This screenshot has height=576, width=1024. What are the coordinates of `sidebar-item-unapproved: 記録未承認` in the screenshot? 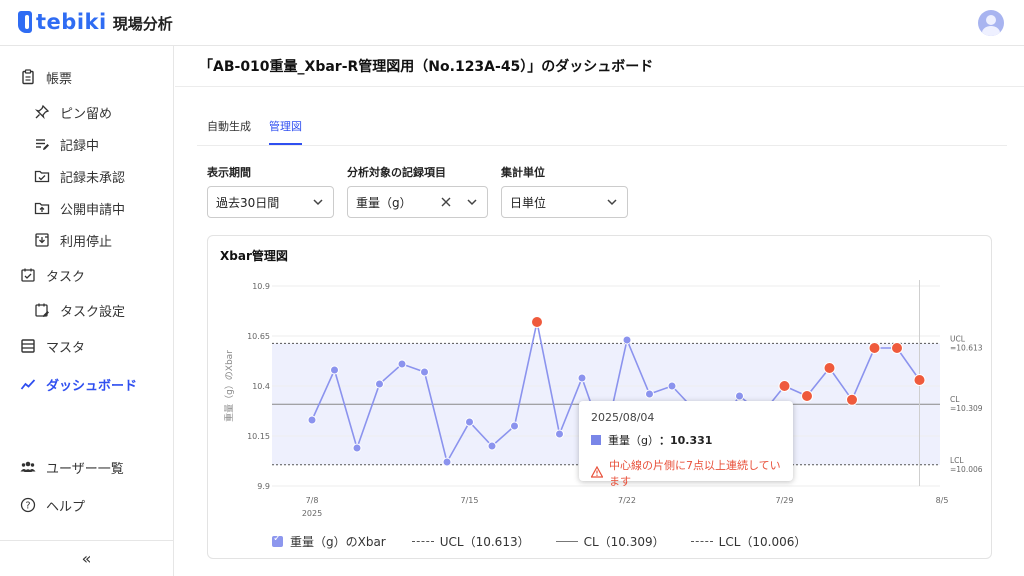 It's located at (86, 176).